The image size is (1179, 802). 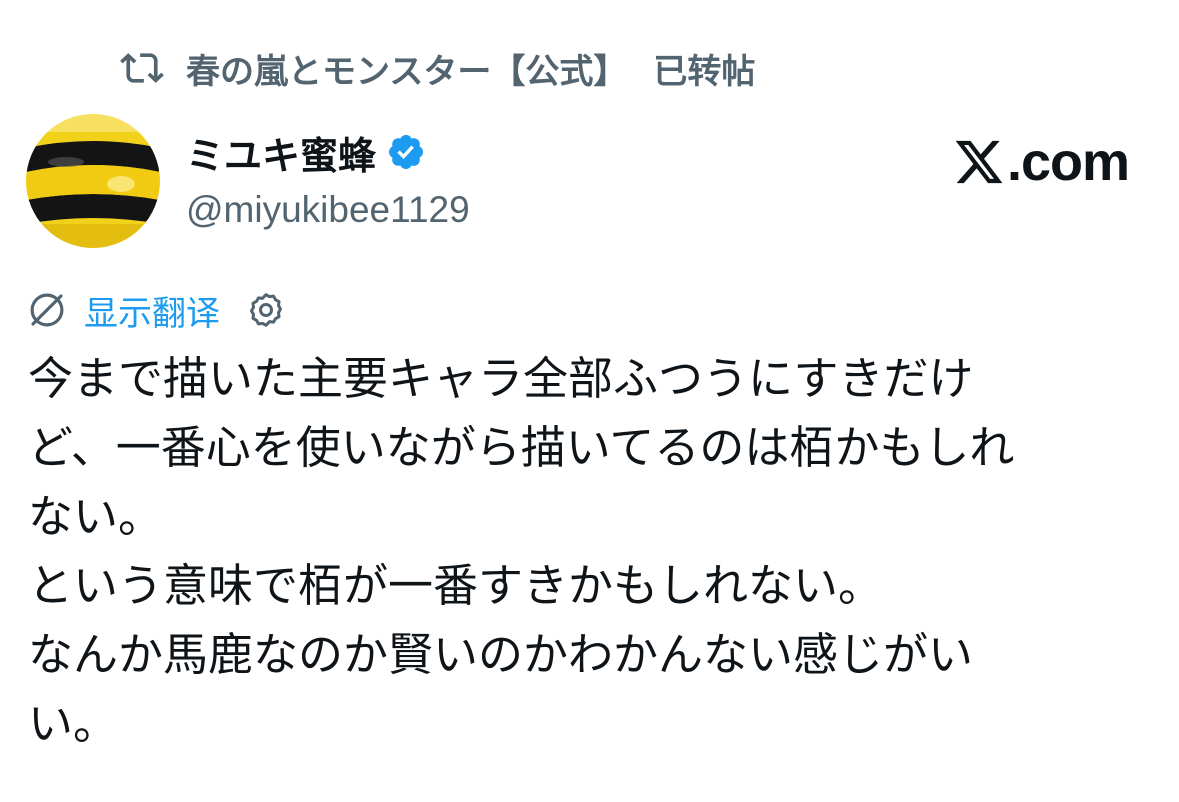 What do you see at coordinates (47, 310) in the screenshot?
I see `translate-globe-icon` at bounding box center [47, 310].